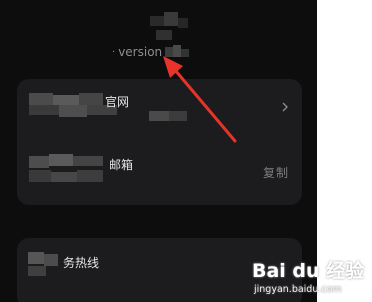 The width and height of the screenshot is (372, 302). Describe the element at coordinates (117, 102) in the screenshot. I see `website-row-label: 官网` at that location.